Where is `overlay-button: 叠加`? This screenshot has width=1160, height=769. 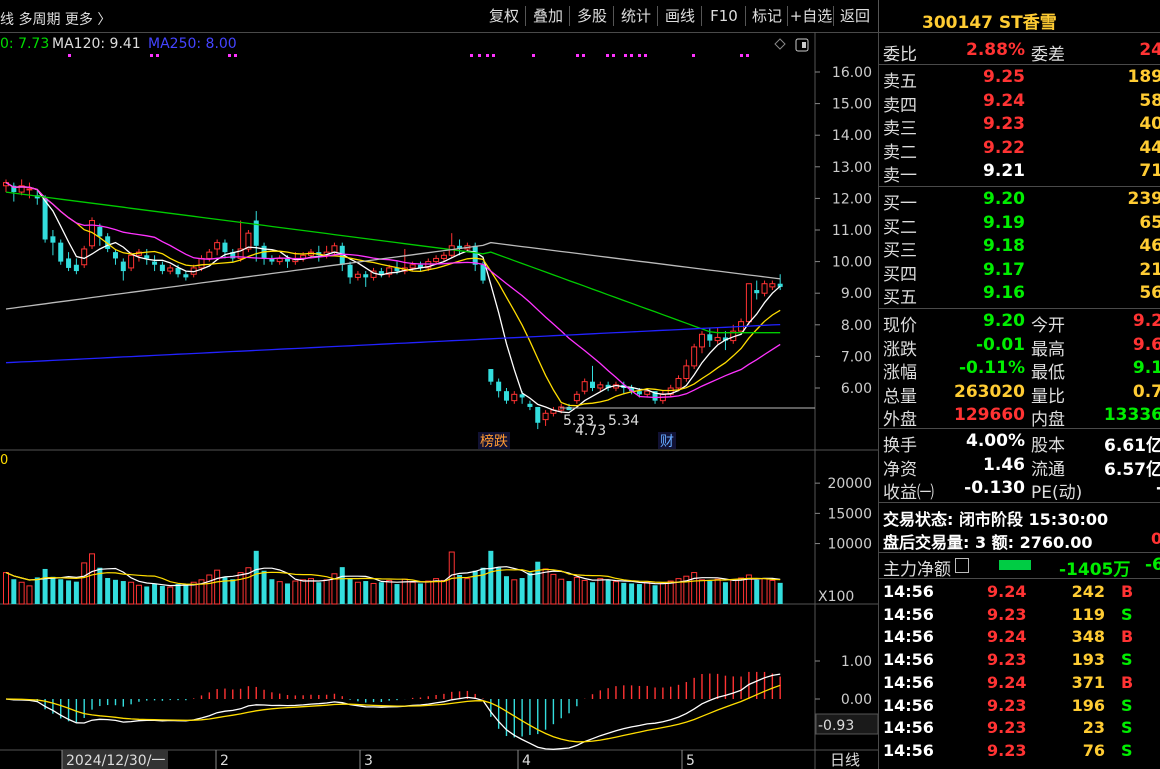
overlay-button: 叠加 is located at coordinates (547, 16).